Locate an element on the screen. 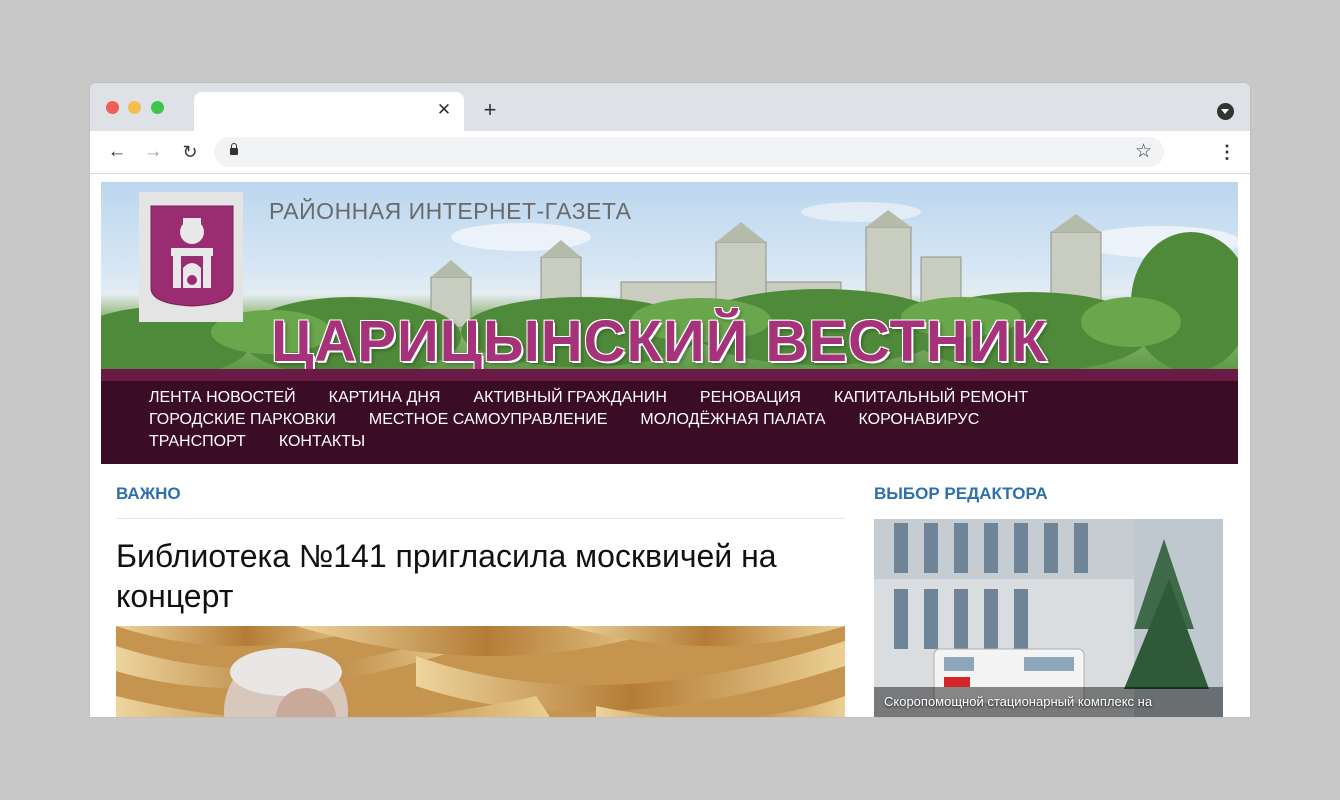  nav-item-10: ТРАНСПОРТ is located at coordinates (197, 441).